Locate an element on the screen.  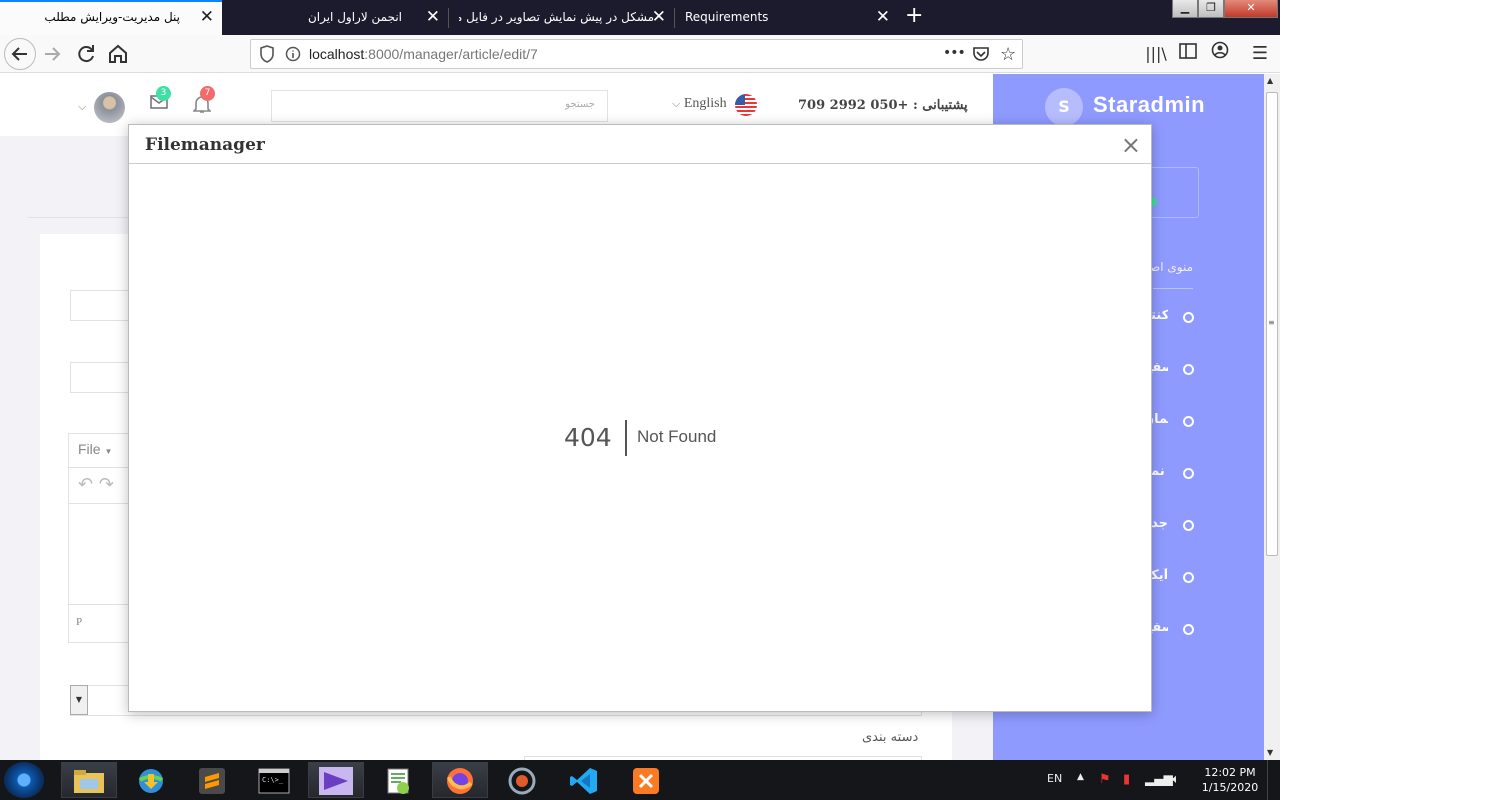
close-window-icon: ✕ is located at coordinates (1251, 9).